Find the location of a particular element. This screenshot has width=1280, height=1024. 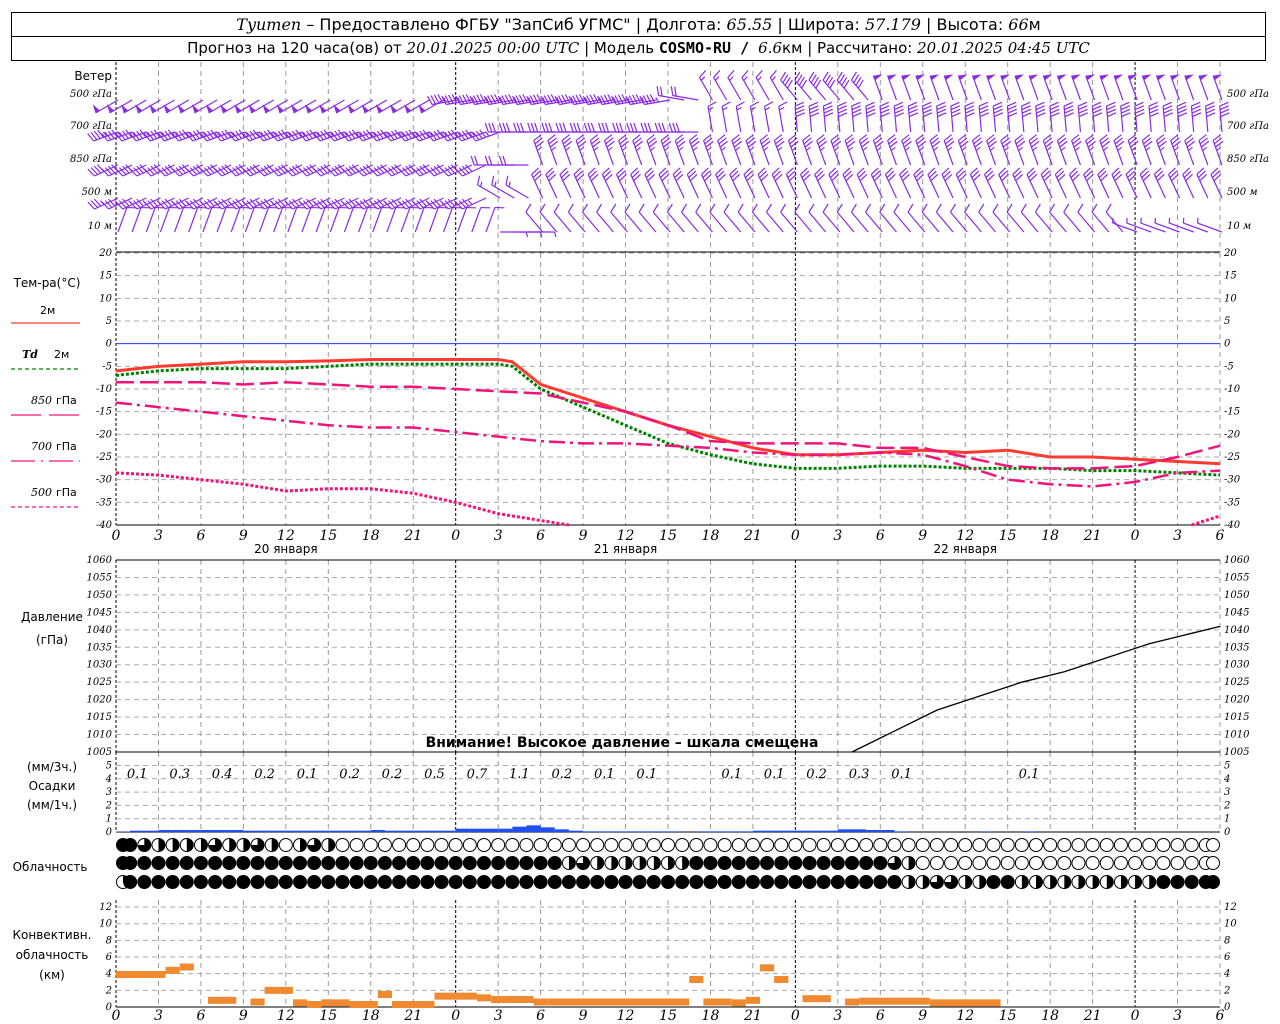

precip-title: Осадки is located at coordinates (52, 786).